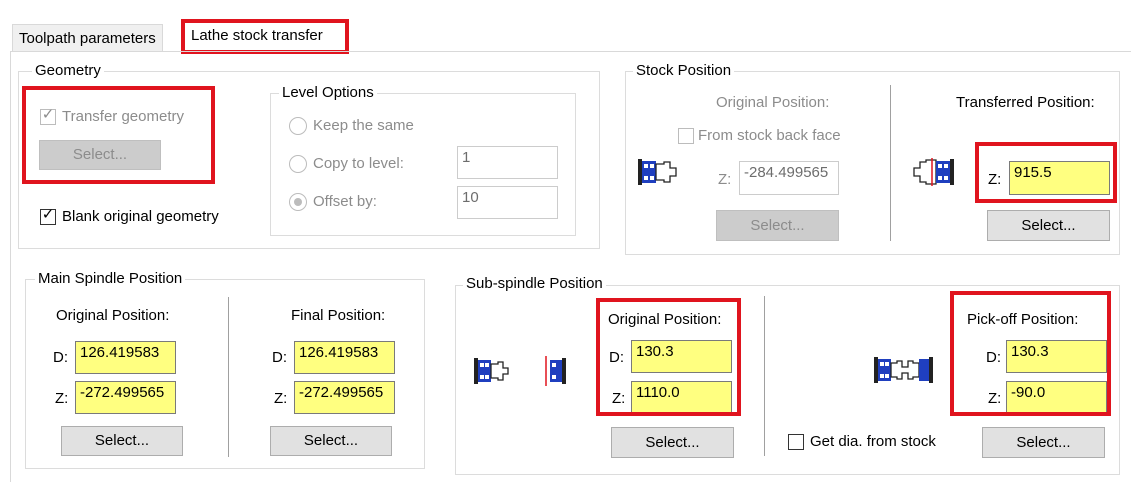  I want to click on blank-original-checkbox: ✓, so click(48, 215).